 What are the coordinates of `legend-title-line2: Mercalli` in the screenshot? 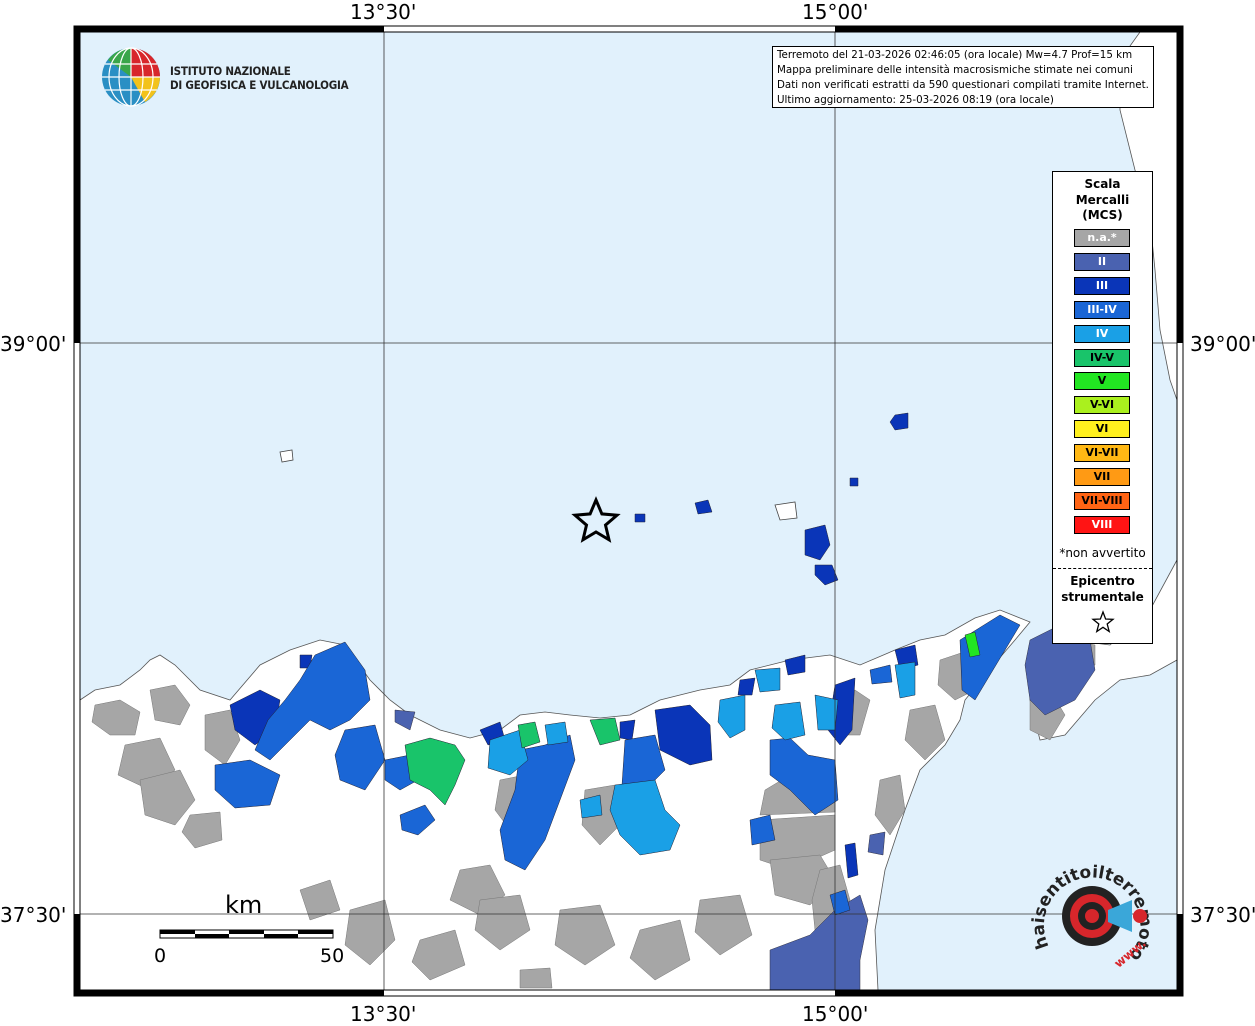 It's located at (1102, 199).